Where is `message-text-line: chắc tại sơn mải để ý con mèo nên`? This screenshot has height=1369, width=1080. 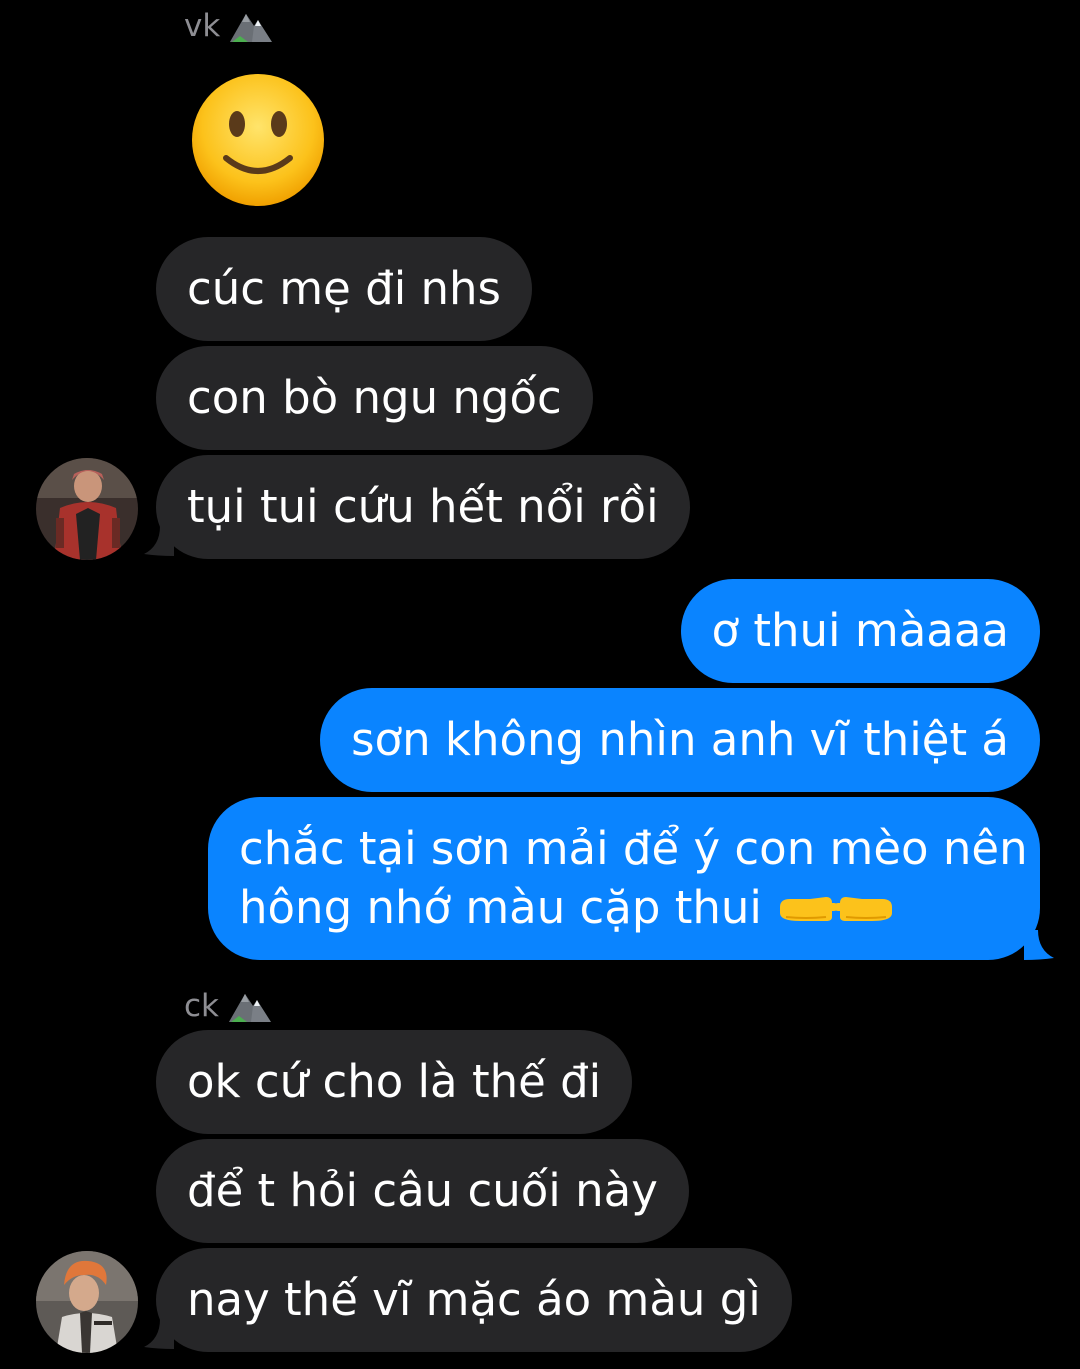 message-text-line: chắc tại sơn mải để ý con mèo nên is located at coordinates (633, 848).